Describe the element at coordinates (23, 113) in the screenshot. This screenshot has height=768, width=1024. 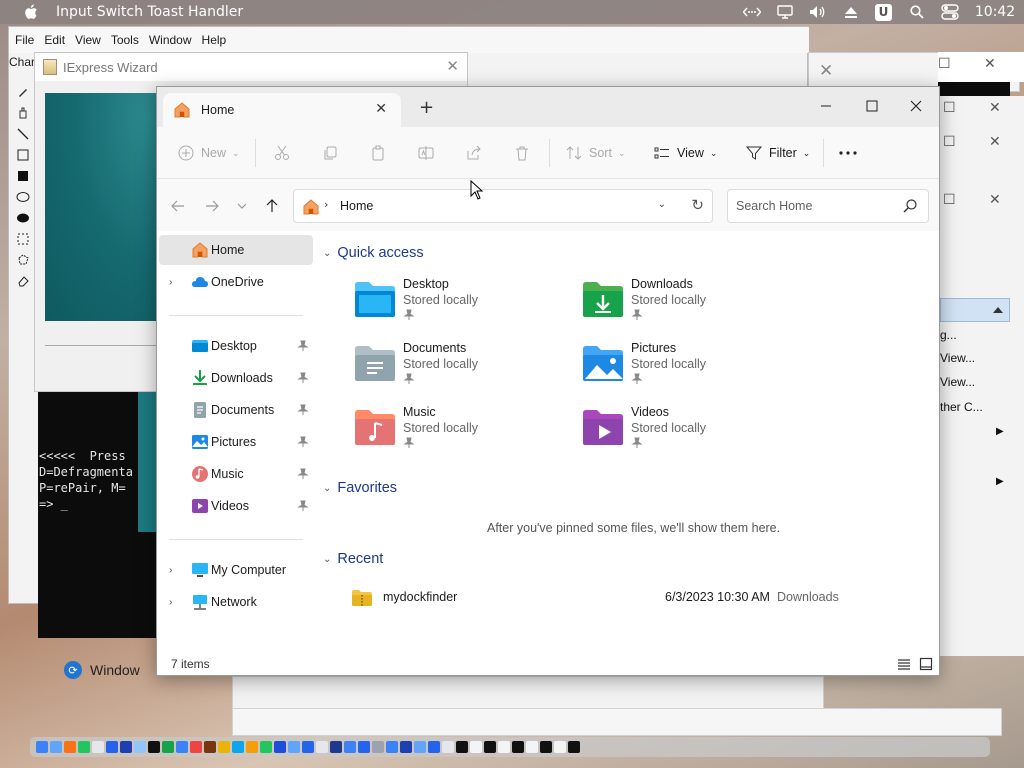
I see `bucket-icon` at that location.